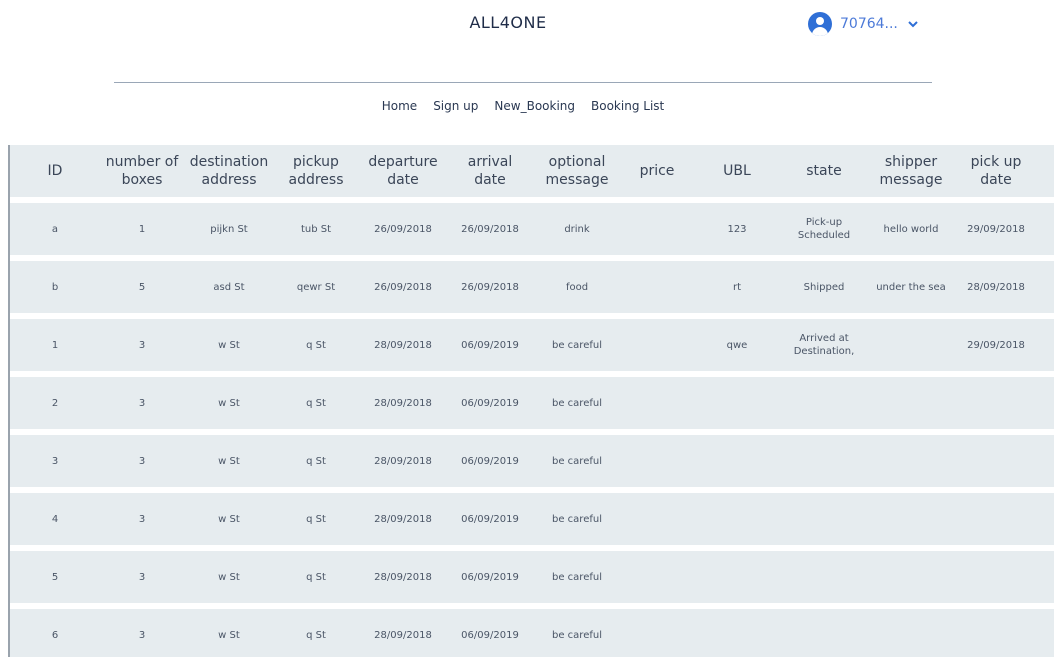 Image resolution: width=1054 pixels, height=657 pixels. I want to click on cell-ubl: 123, so click(737, 229).